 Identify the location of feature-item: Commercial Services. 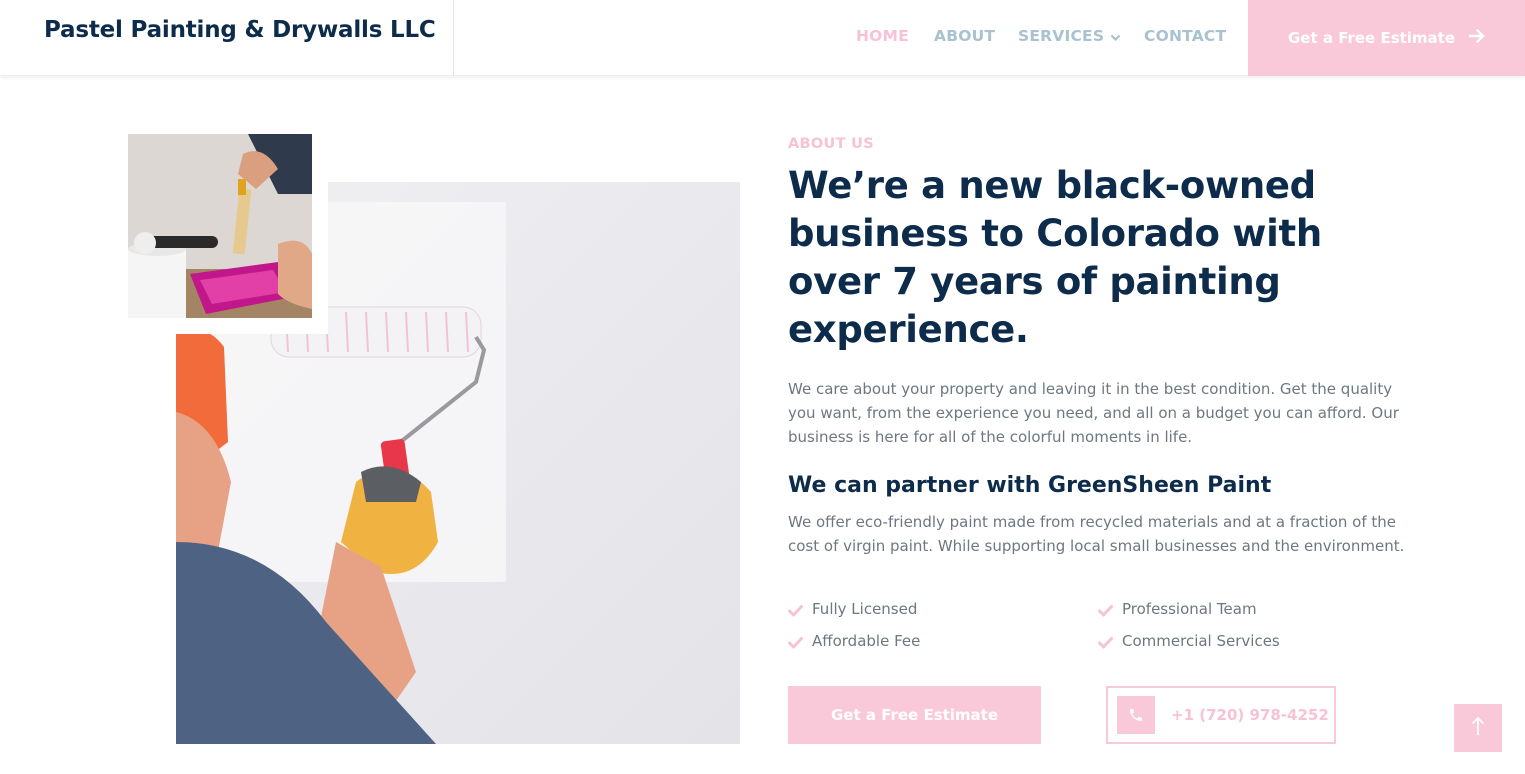
(1189, 641).